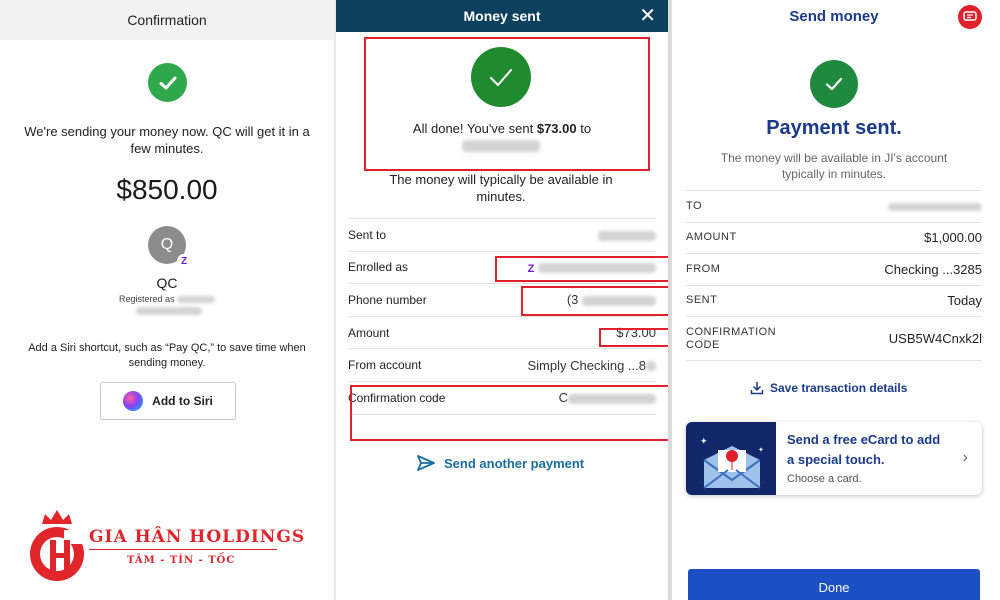  I want to click on send-another-payment-link: Send another payment, so click(500, 463).